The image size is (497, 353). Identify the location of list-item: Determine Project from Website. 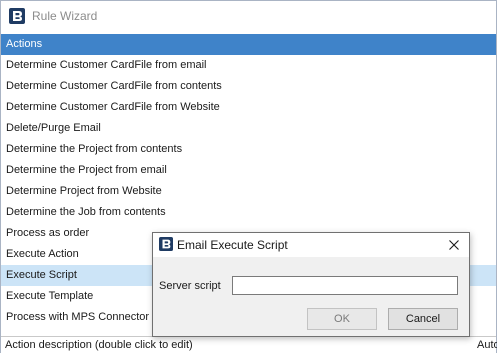
(248, 191).